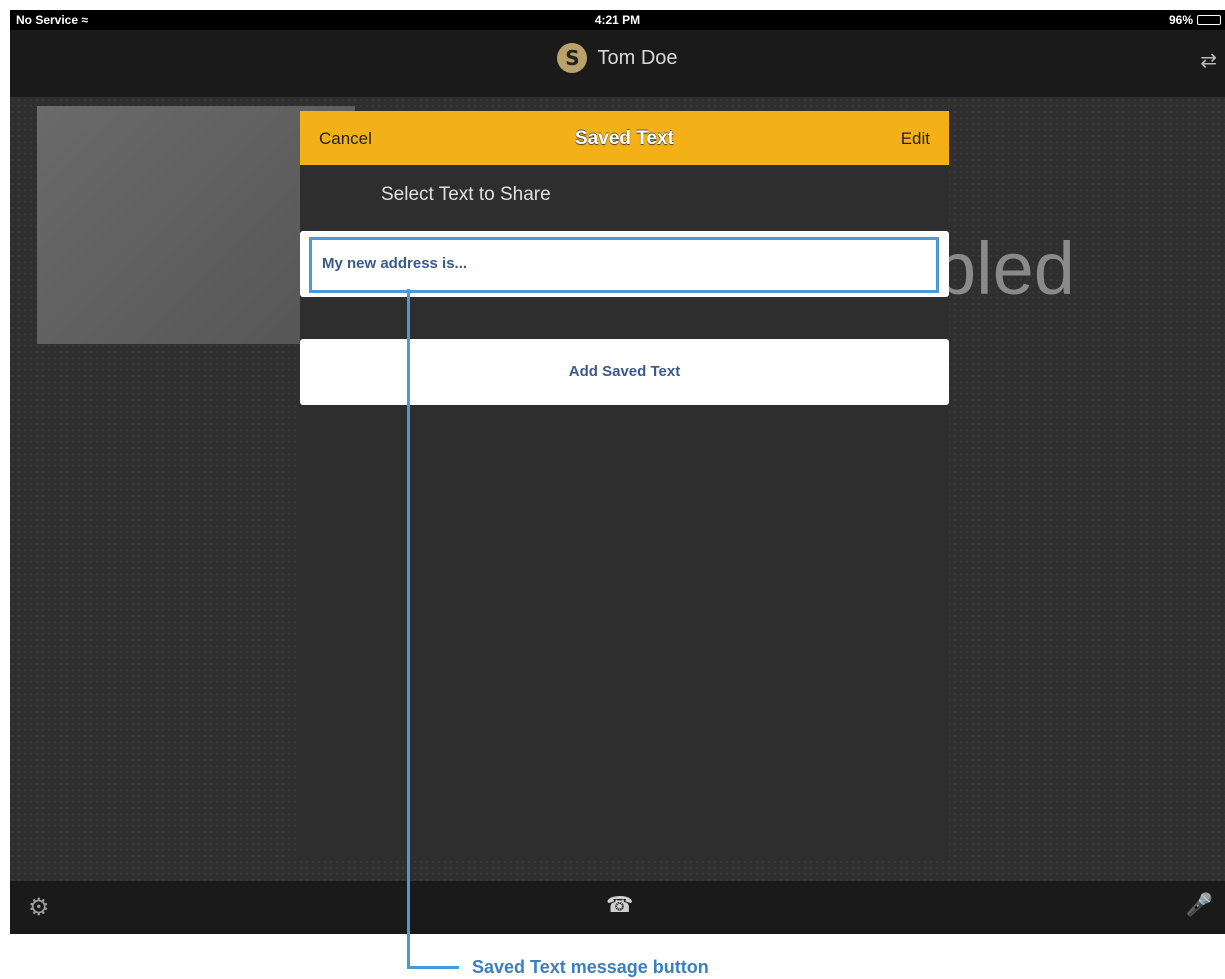 The image size is (1225, 979). I want to click on callout-line, so click(408, 629).